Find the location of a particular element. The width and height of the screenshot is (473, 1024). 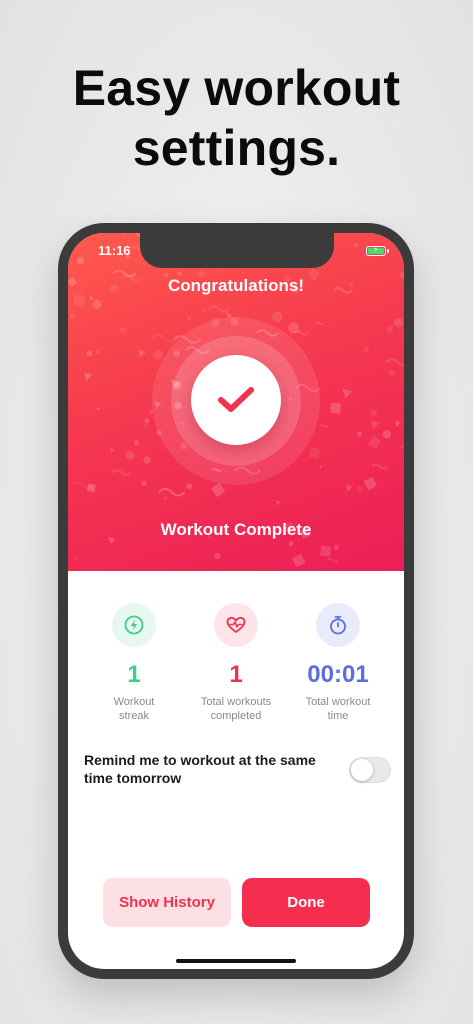

stat-value: 00:01 is located at coordinates (338, 674).